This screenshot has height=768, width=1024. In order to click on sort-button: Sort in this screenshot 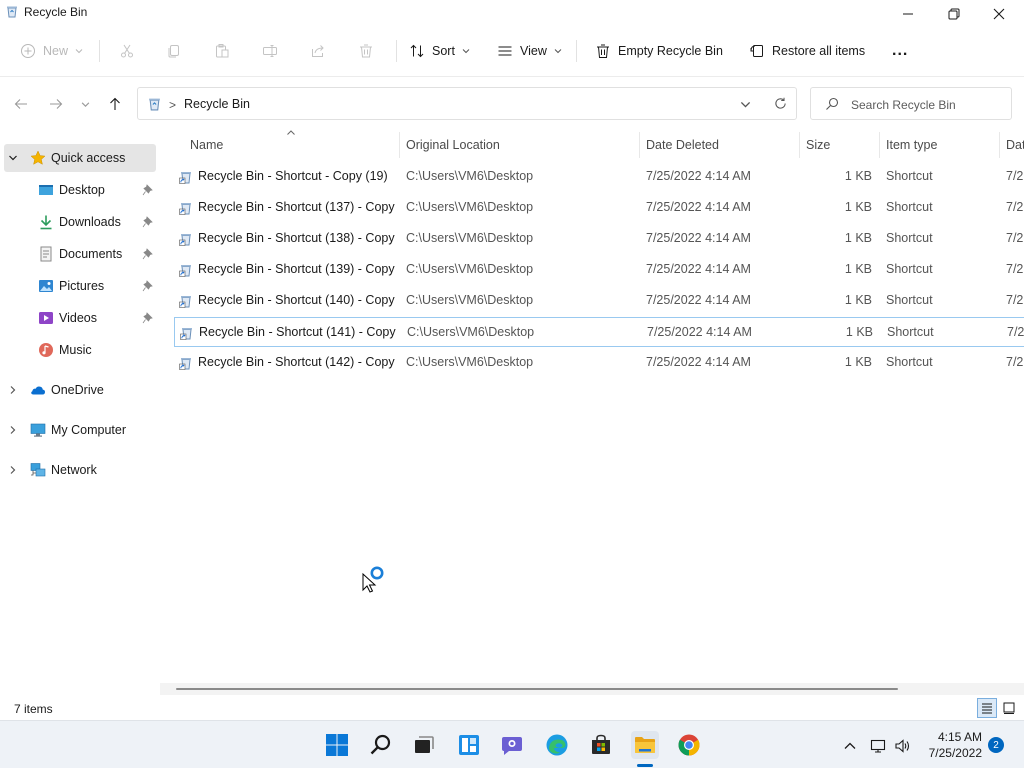, I will do `click(439, 51)`.